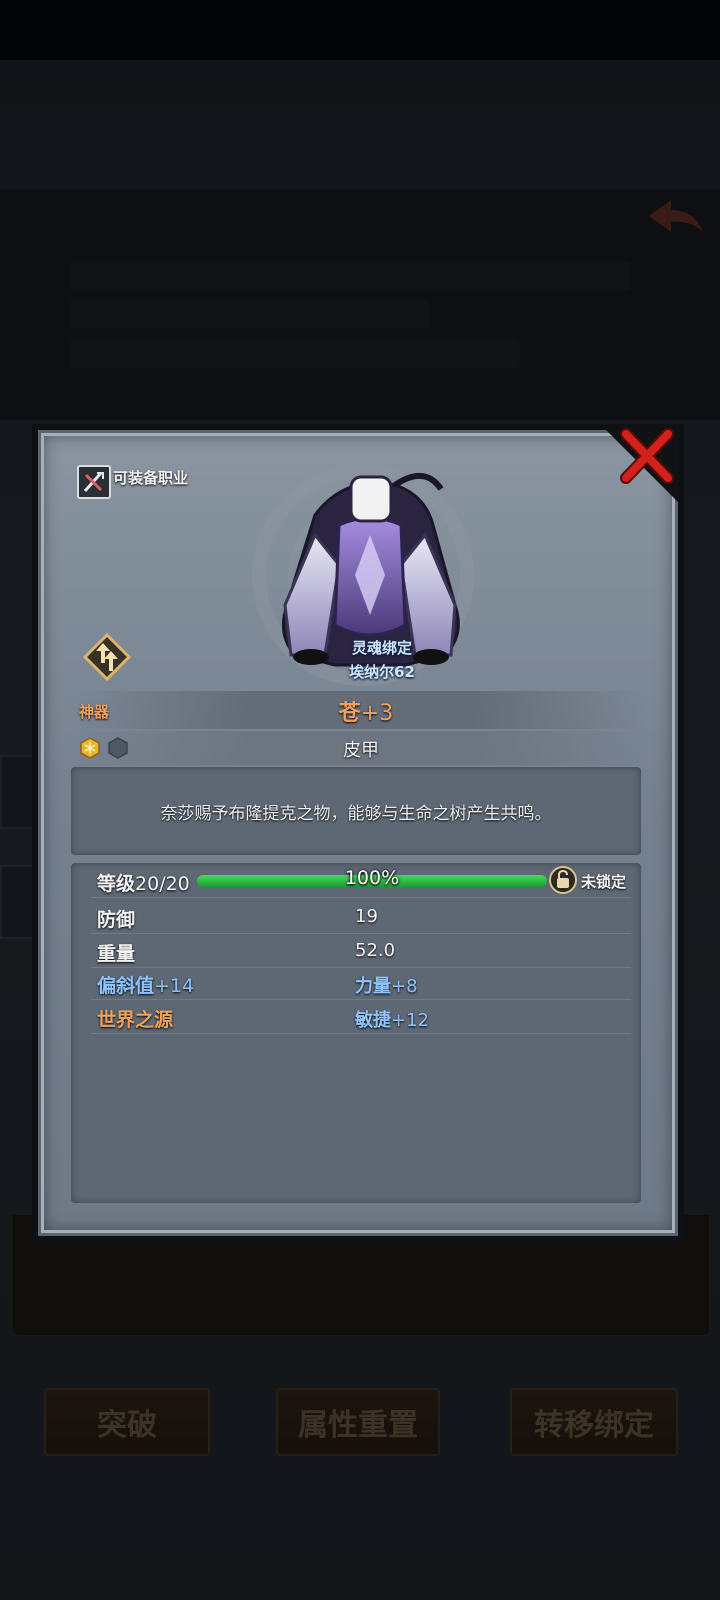 The image size is (720, 1600). Describe the element at coordinates (381, 648) in the screenshot. I see `soulbound-status: 灵魂绑定` at that location.